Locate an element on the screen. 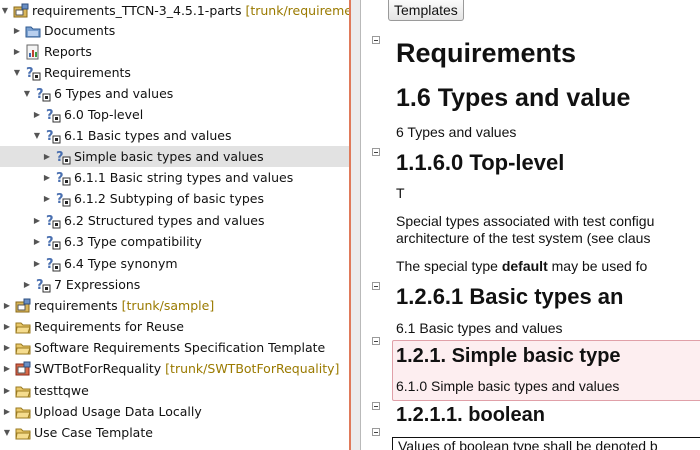 This screenshot has height=450, width=700. tree-item-expressions: ▶ ? 7 Expressions is located at coordinates (175, 284).